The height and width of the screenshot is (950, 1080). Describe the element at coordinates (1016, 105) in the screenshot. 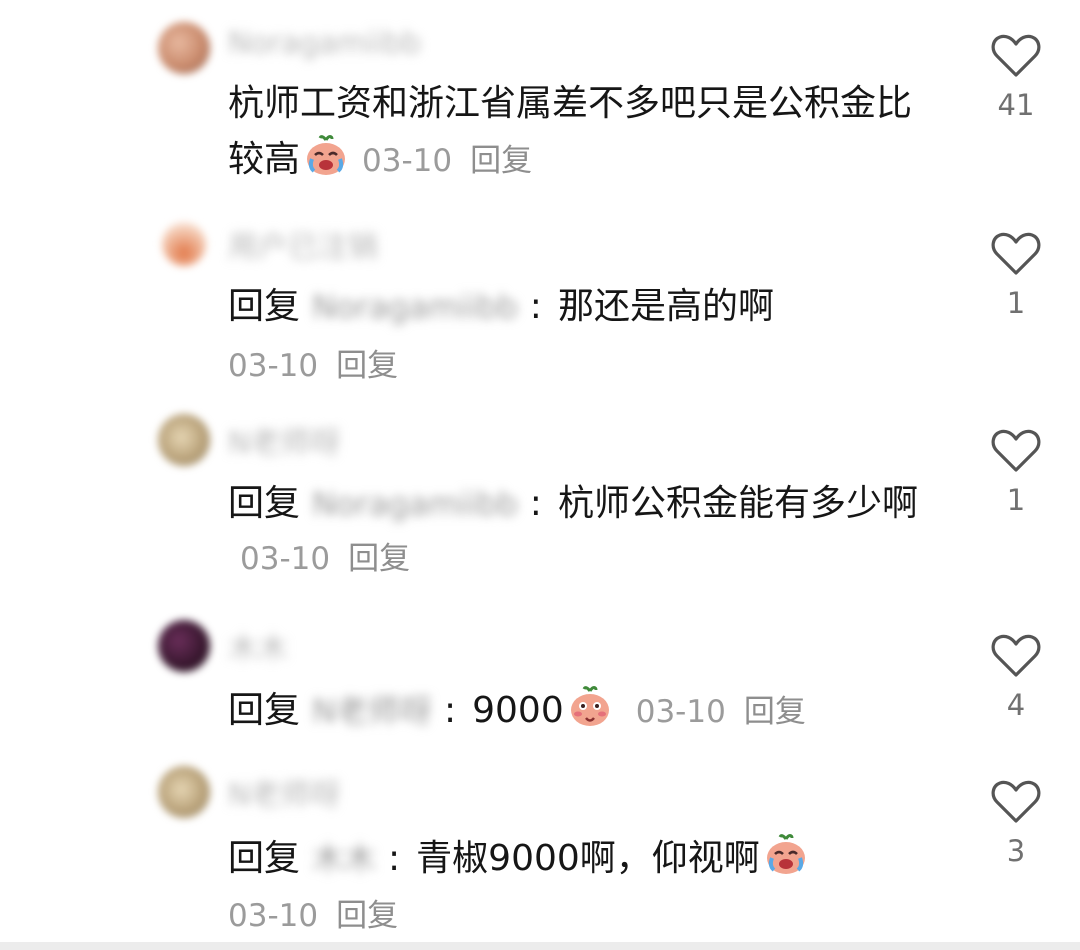

I see `like-count: 41` at that location.